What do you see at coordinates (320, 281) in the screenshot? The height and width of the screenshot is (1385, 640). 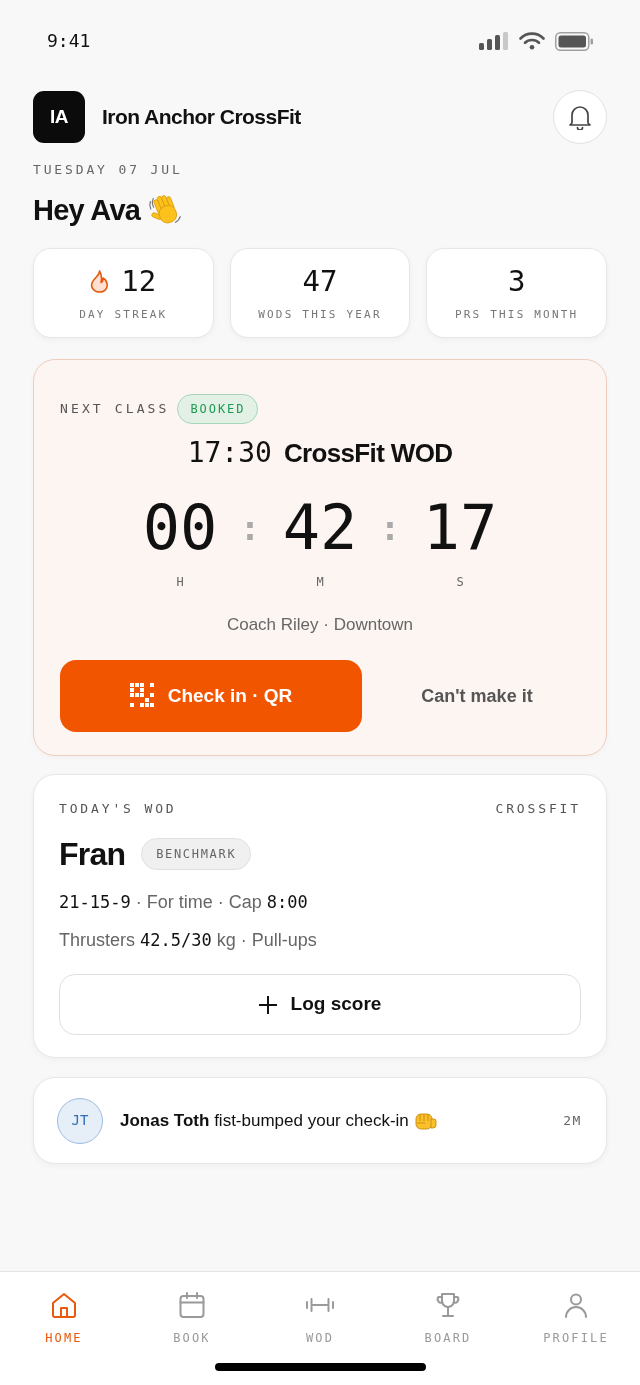 I see `stat-value: 47` at bounding box center [320, 281].